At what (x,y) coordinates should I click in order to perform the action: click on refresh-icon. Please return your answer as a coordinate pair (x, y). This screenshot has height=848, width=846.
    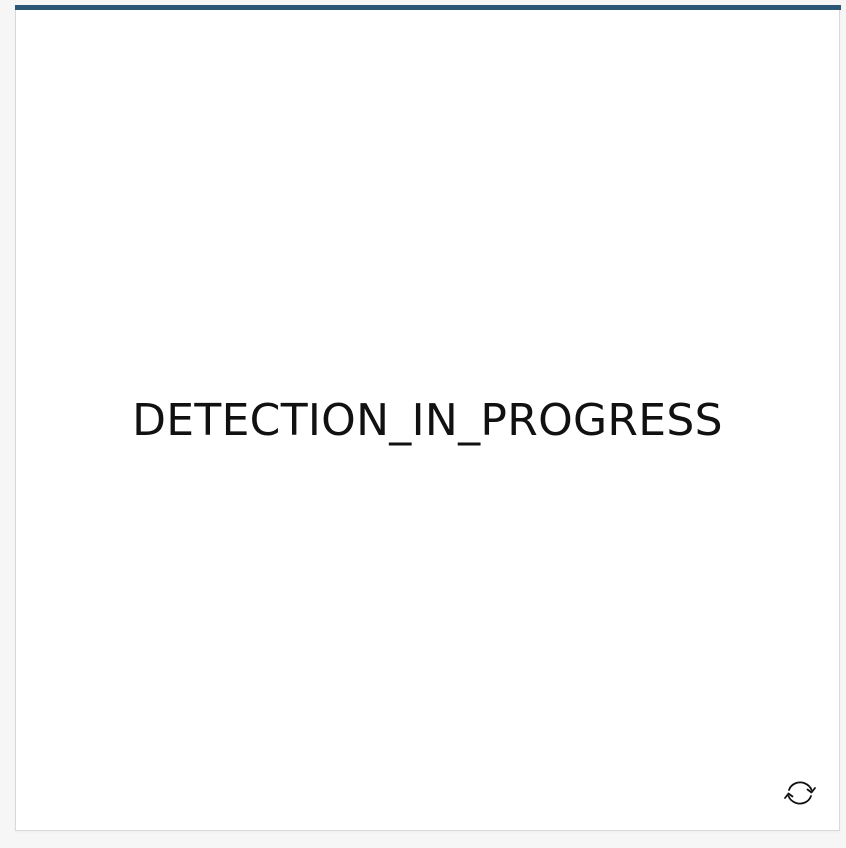
    Looking at the image, I should click on (800, 793).